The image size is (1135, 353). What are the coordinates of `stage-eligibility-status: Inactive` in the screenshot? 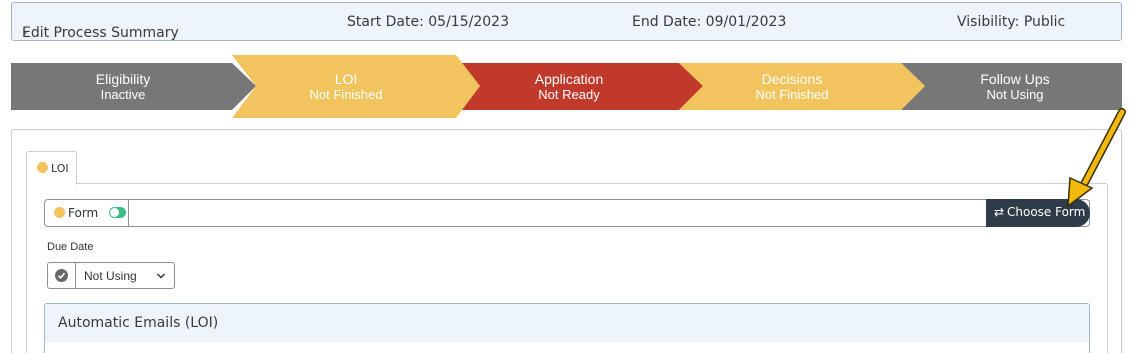 It's located at (123, 94).